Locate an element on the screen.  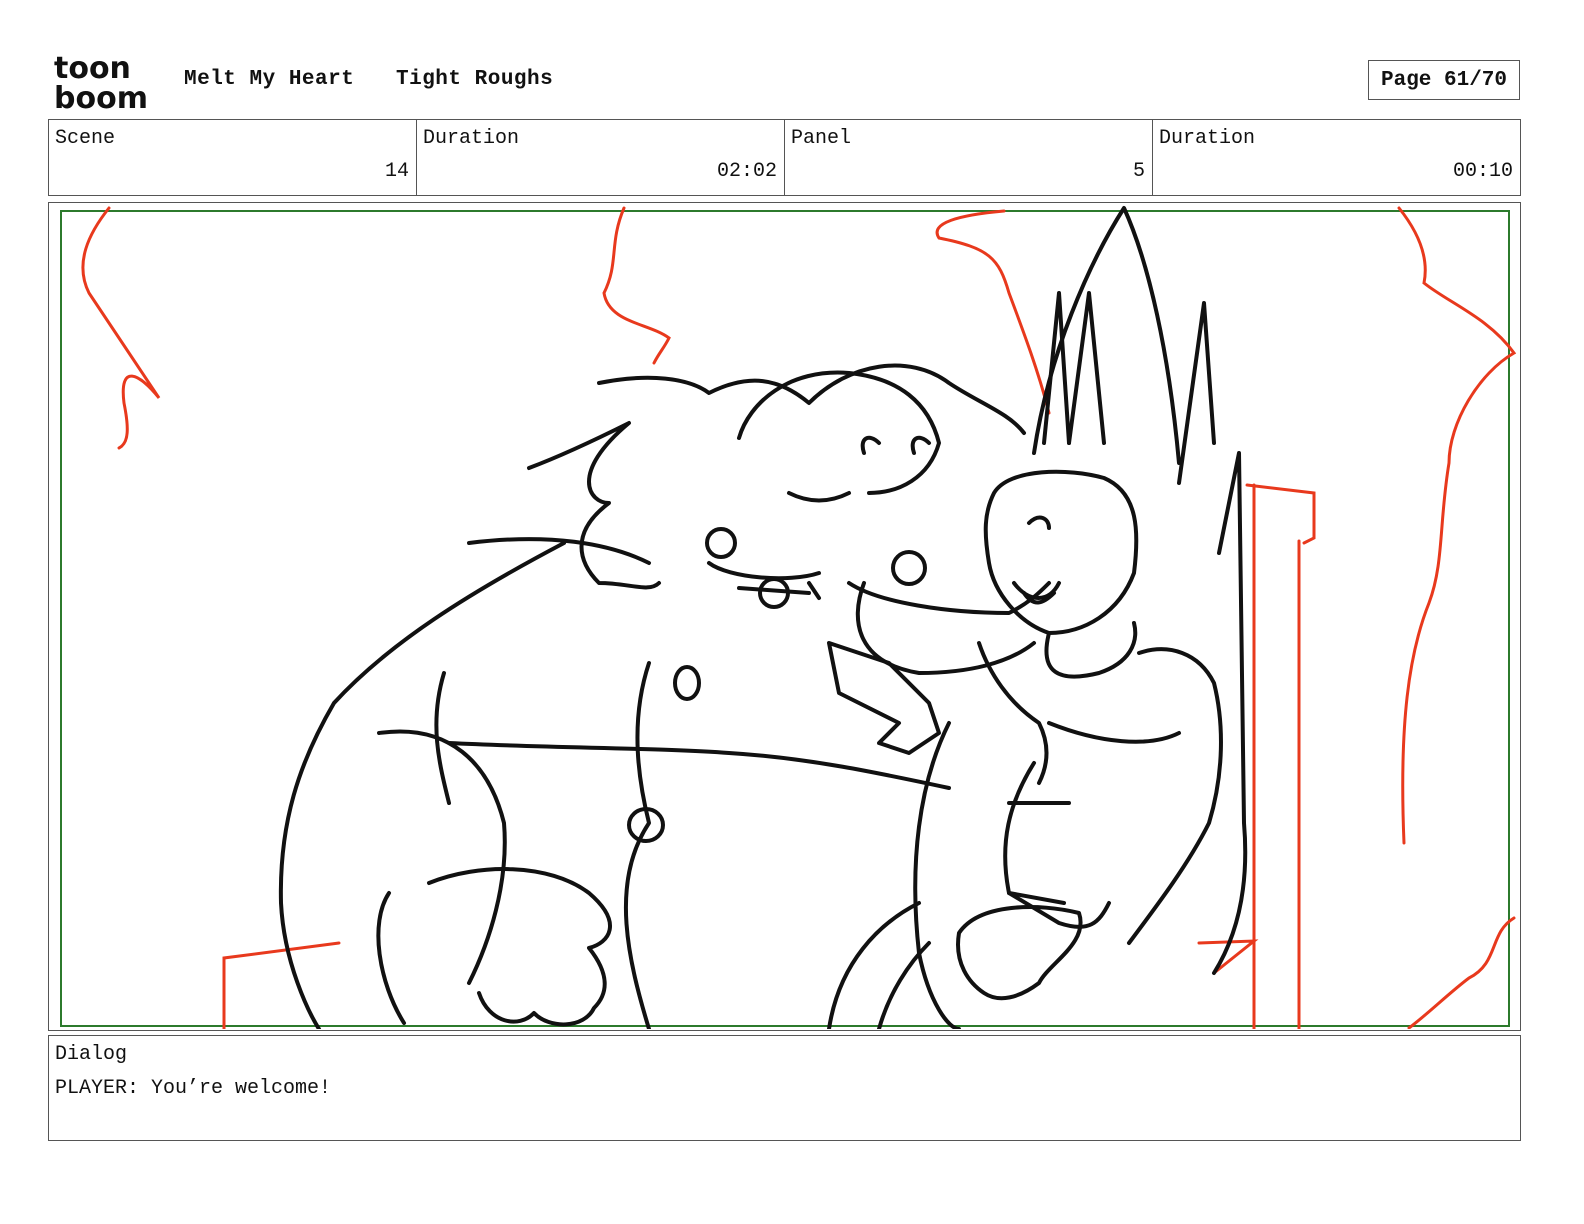
toon-boom-logo: toon boom is located at coordinates (101, 82).